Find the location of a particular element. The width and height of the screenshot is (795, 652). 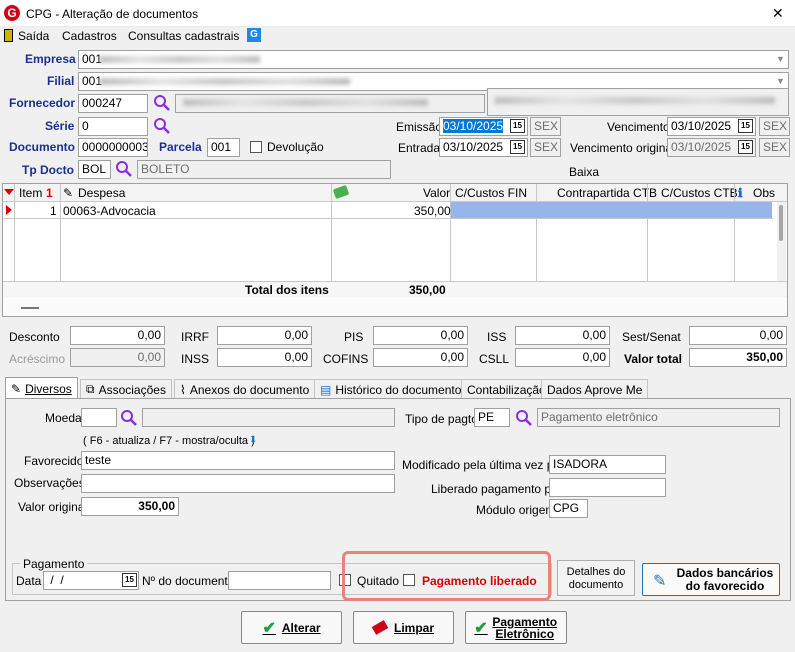

menu-exit: Saída is located at coordinates (33, 36).